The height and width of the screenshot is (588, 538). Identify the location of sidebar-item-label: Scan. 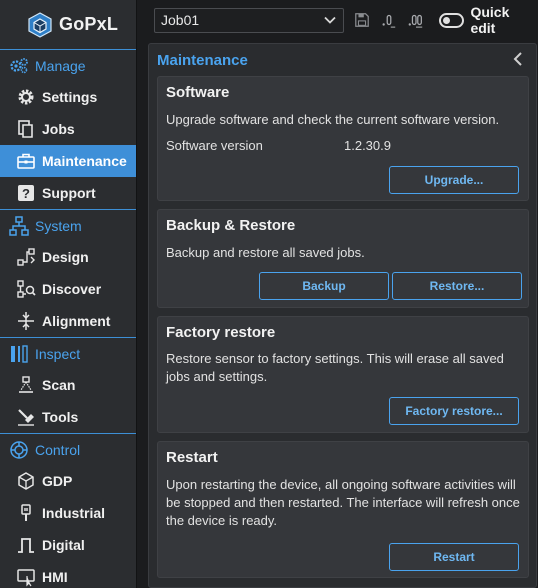
(59, 385).